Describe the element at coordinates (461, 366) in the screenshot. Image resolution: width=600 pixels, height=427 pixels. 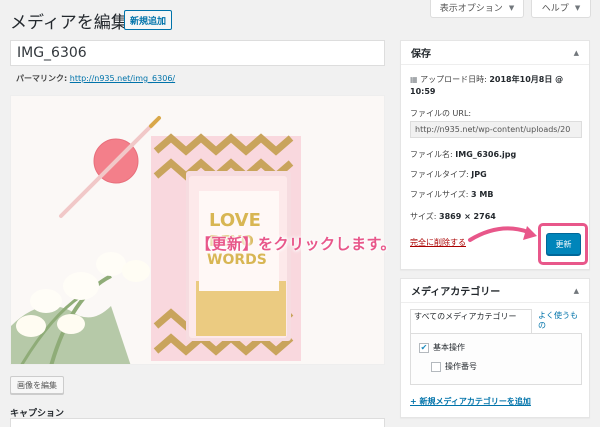
I see `category-label: 操作番号` at that location.